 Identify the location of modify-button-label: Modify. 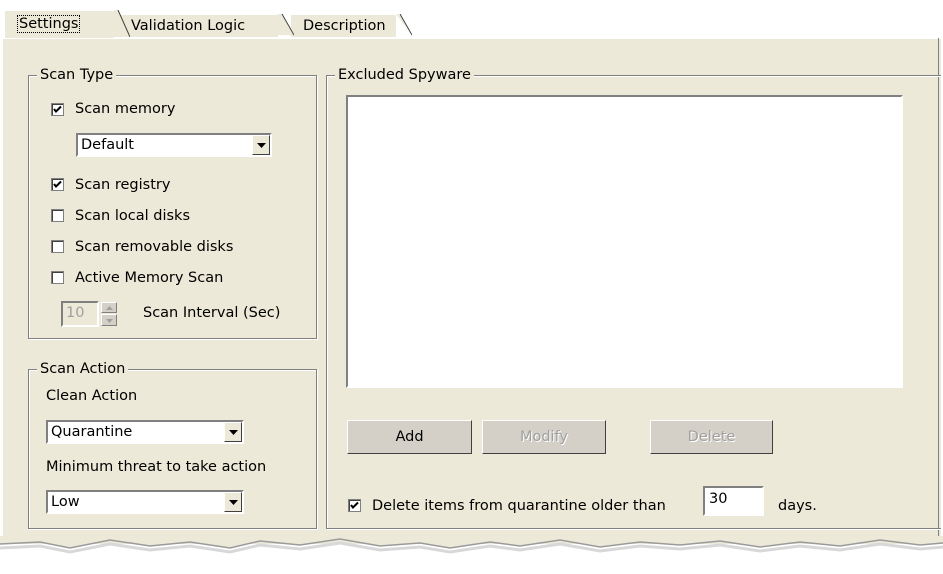
(544, 437).